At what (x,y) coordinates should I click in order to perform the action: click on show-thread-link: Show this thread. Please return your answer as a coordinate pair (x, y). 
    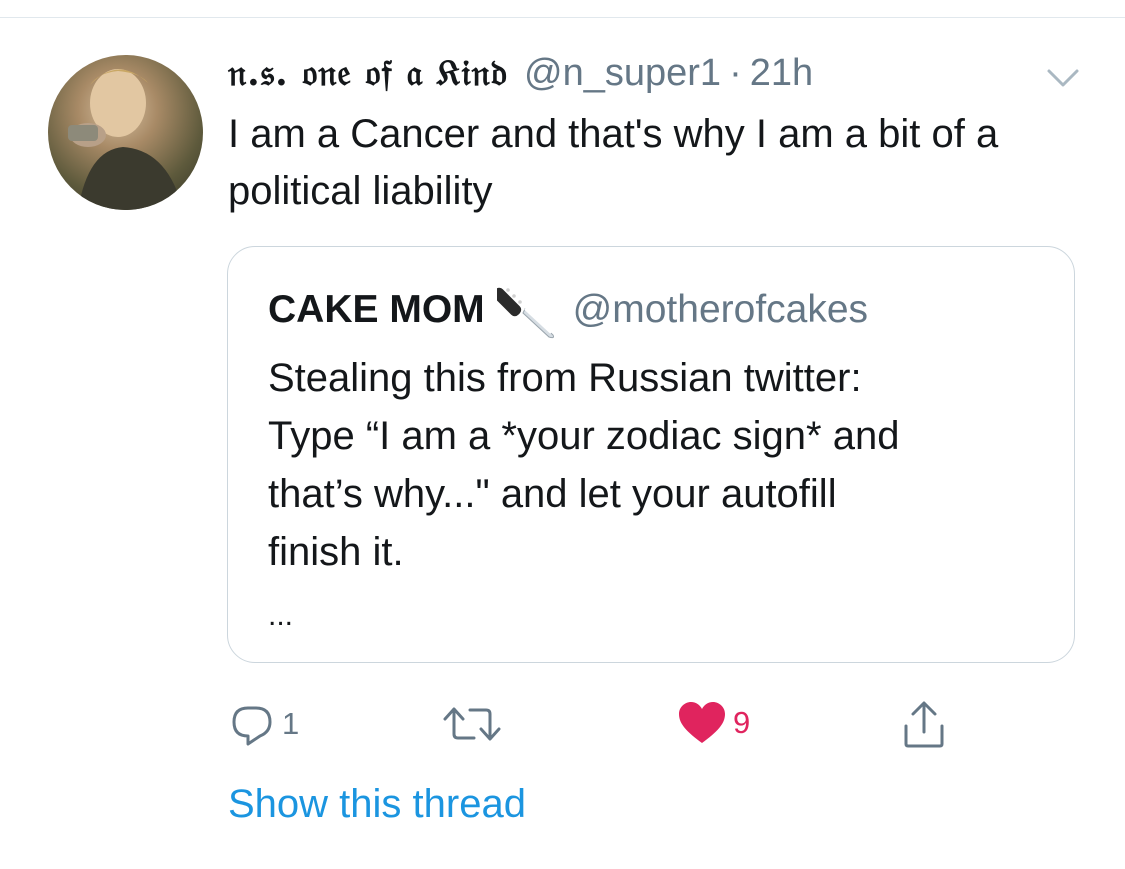
    Looking at the image, I should click on (377, 804).